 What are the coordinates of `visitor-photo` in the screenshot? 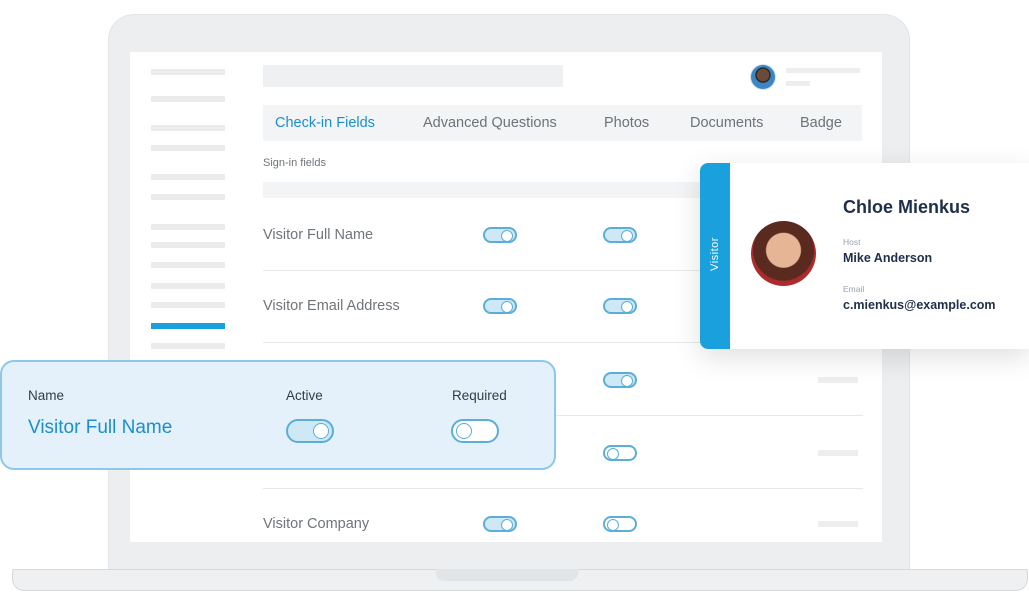 It's located at (783, 253).